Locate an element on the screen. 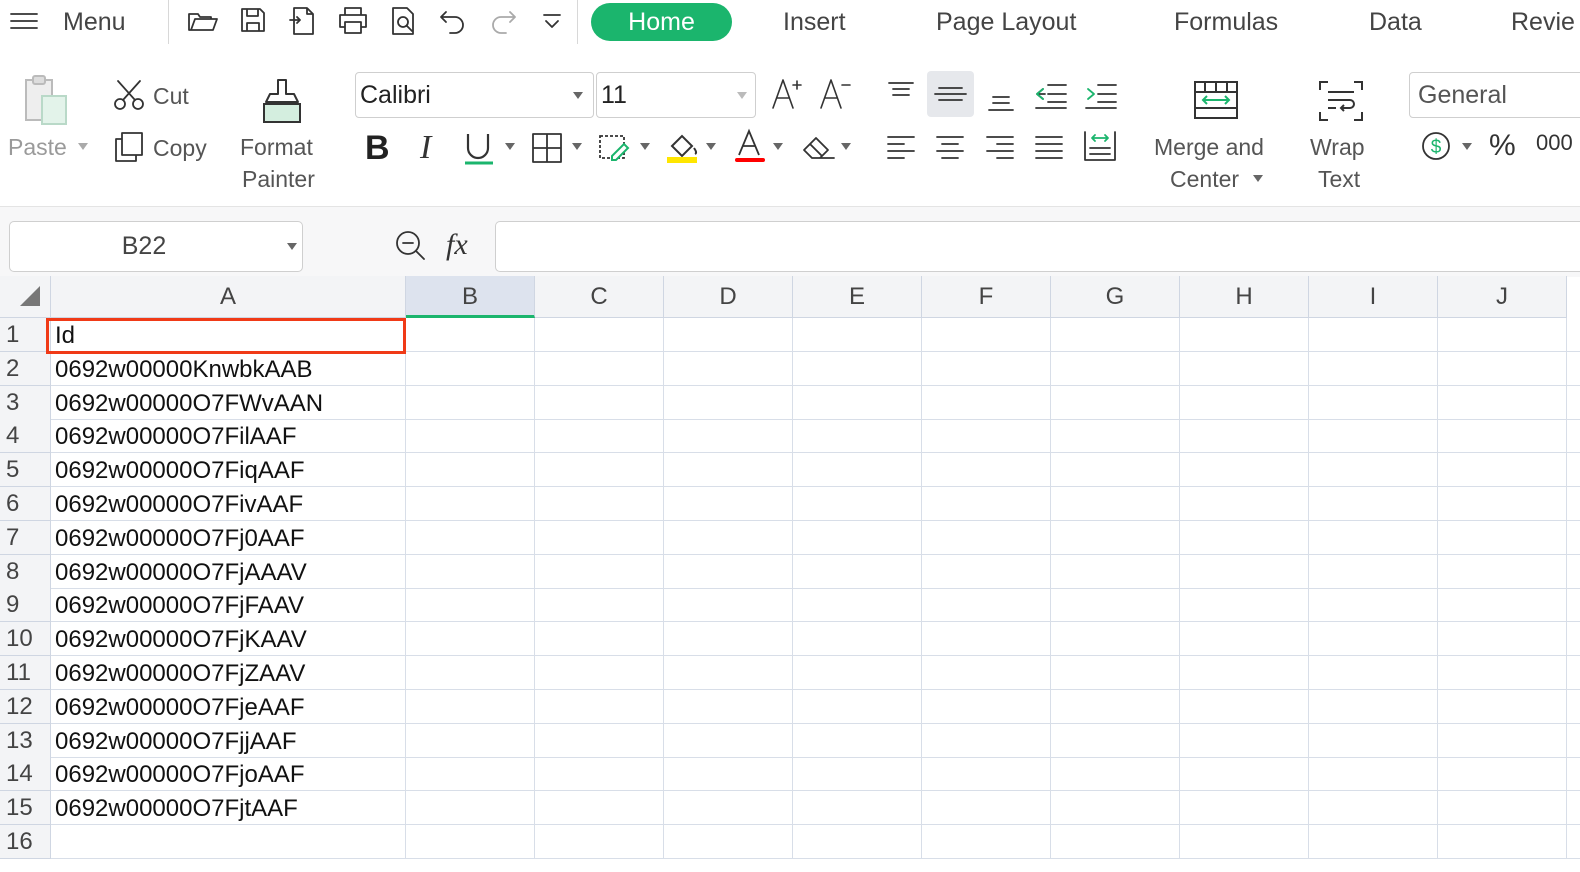 This screenshot has height=872, width=1580. row-header: 3 is located at coordinates (25, 402).